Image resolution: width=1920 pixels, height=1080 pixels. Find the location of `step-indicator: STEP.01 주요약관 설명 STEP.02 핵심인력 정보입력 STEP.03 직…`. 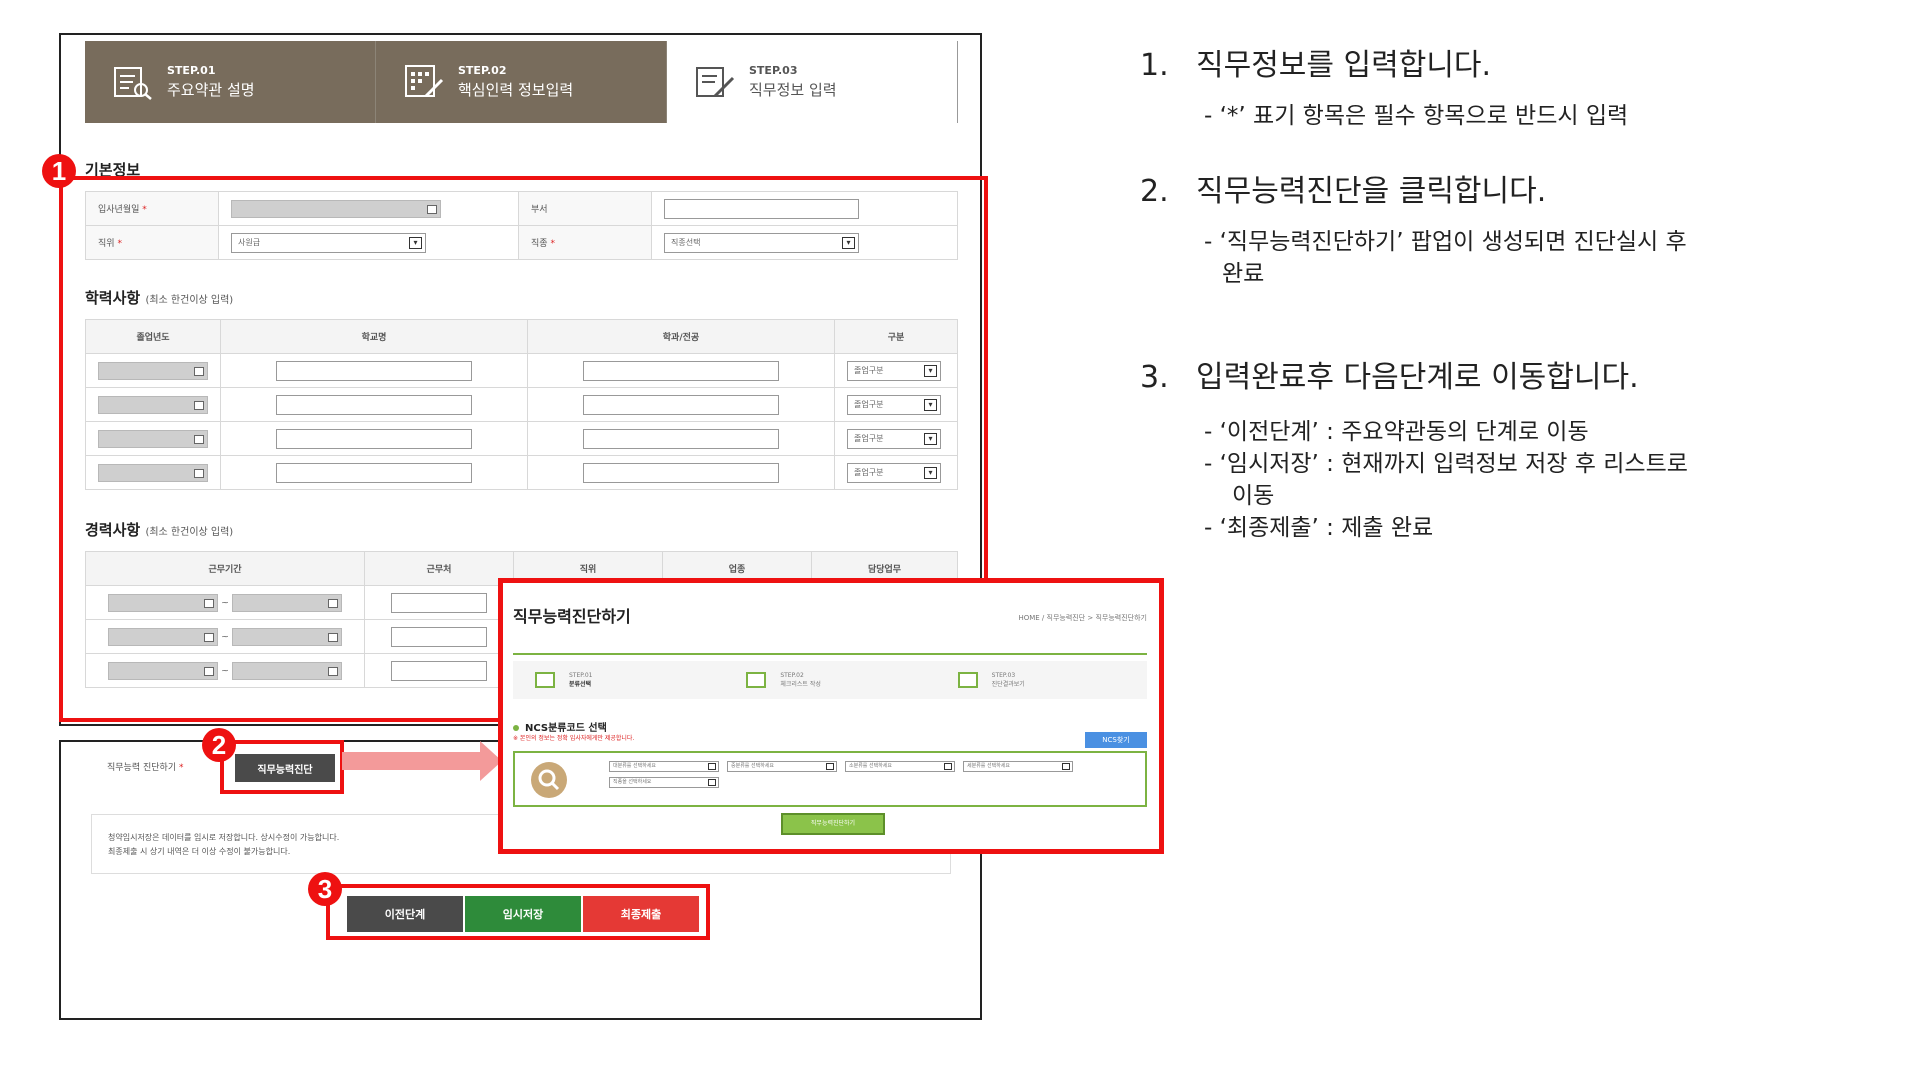

step-indicator: STEP.01 주요약관 설명 STEP.02 핵심인력 정보입력 STEP.03 직… is located at coordinates (521, 82).